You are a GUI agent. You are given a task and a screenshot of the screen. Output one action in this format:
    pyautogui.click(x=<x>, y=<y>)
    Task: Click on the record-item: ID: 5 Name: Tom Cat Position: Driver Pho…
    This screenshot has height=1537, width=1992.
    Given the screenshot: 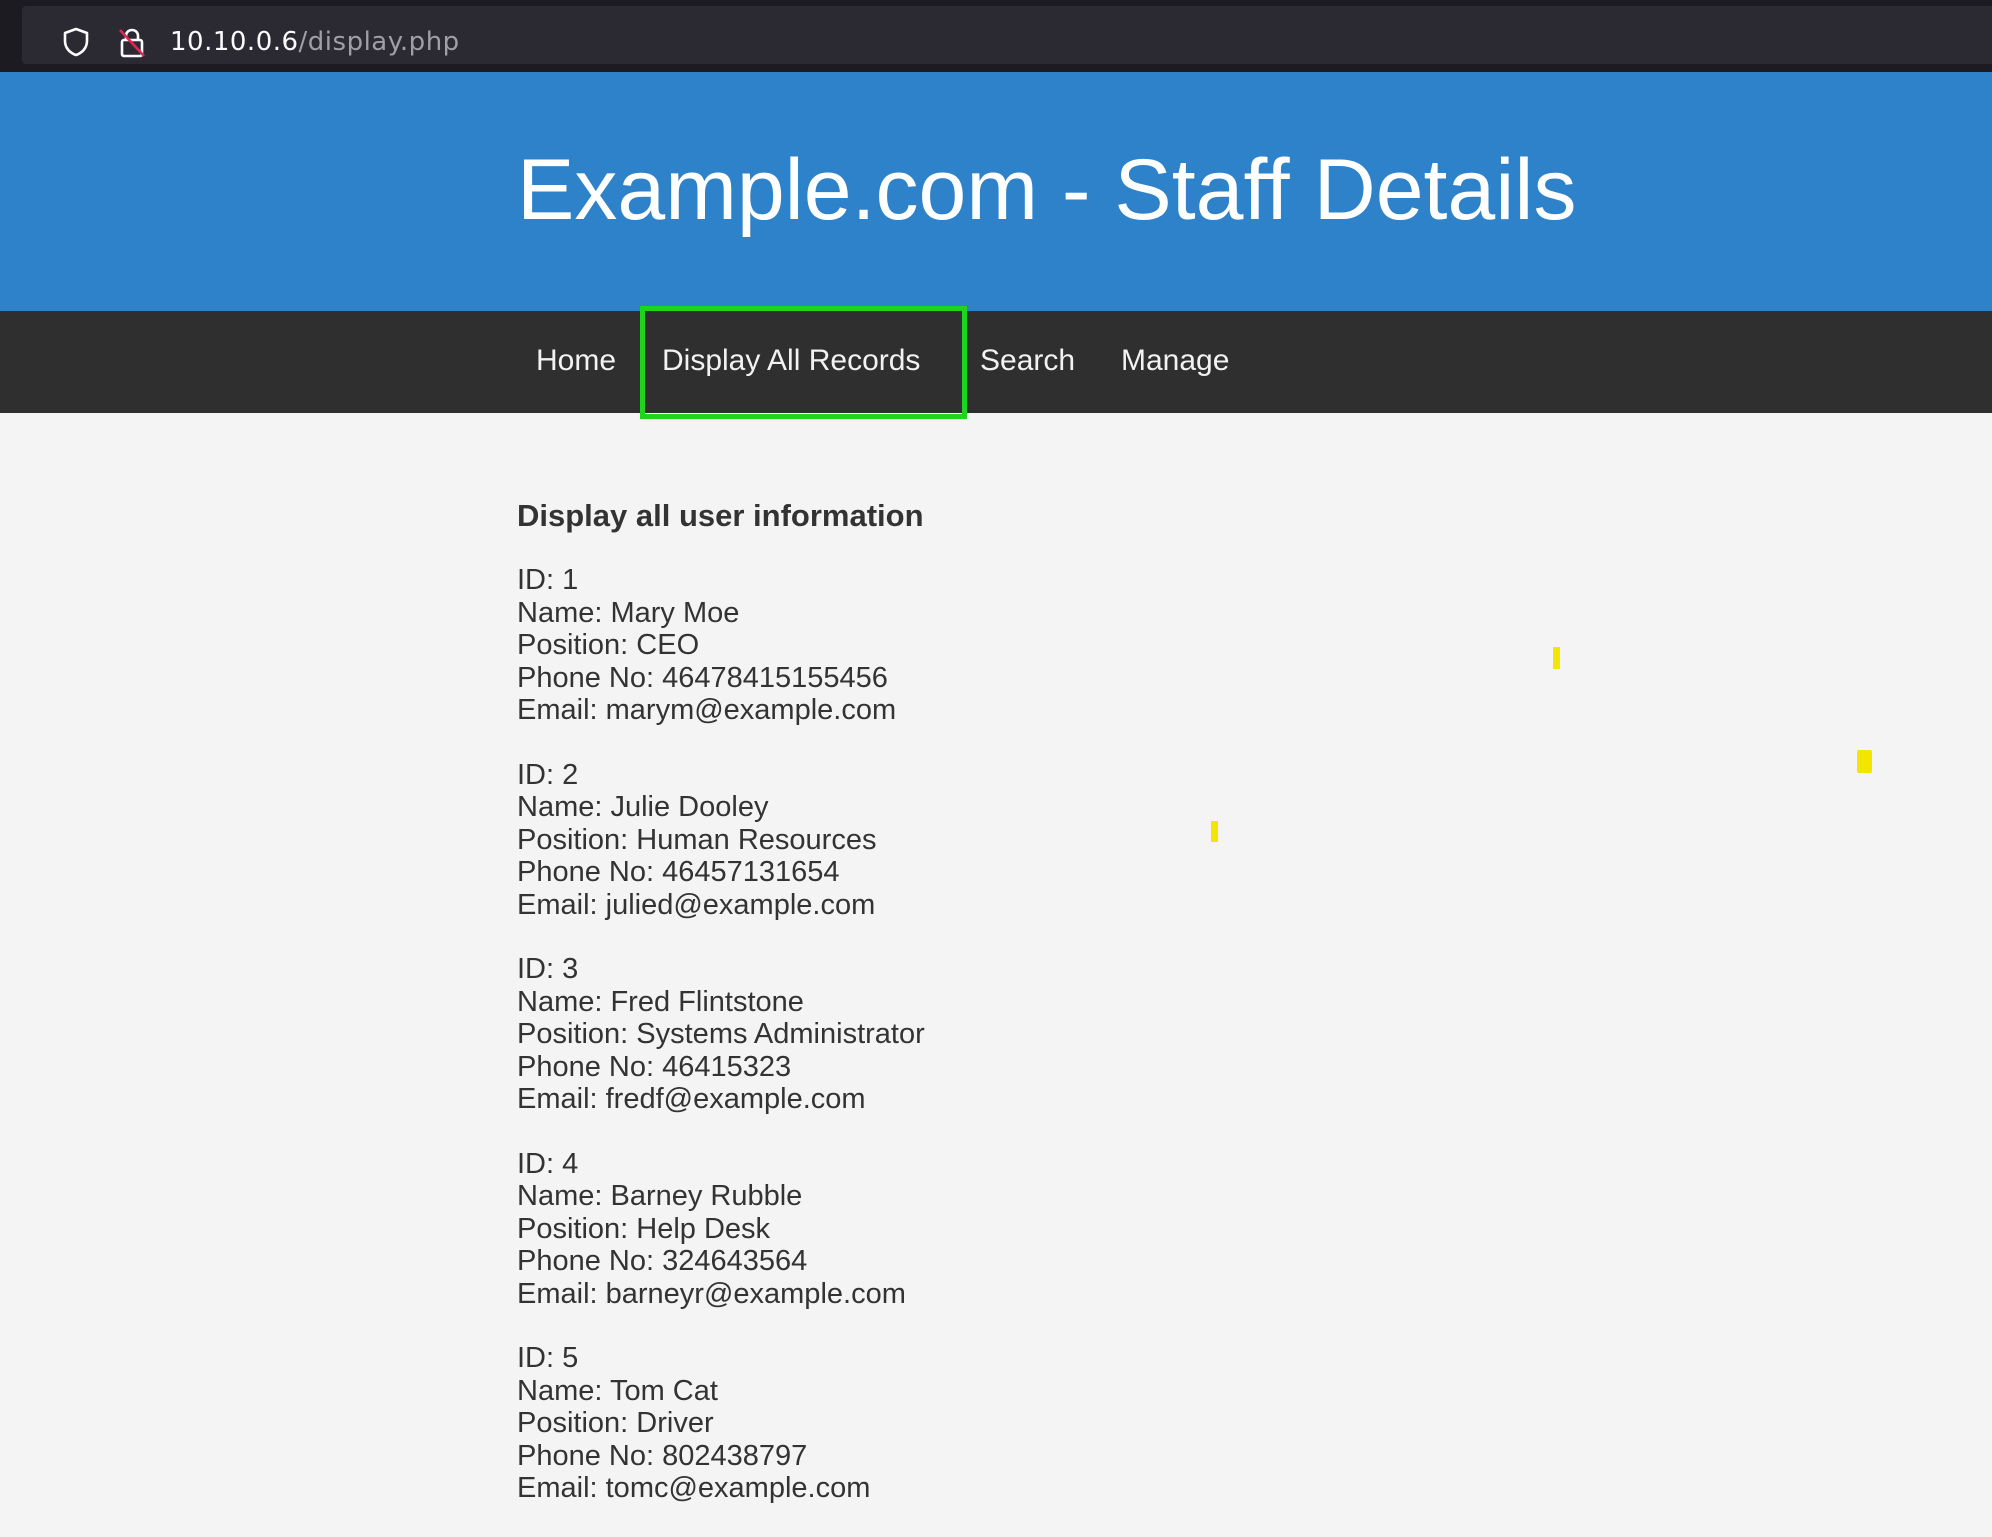 What is the action you would take?
    pyautogui.click(x=1117, y=1423)
    